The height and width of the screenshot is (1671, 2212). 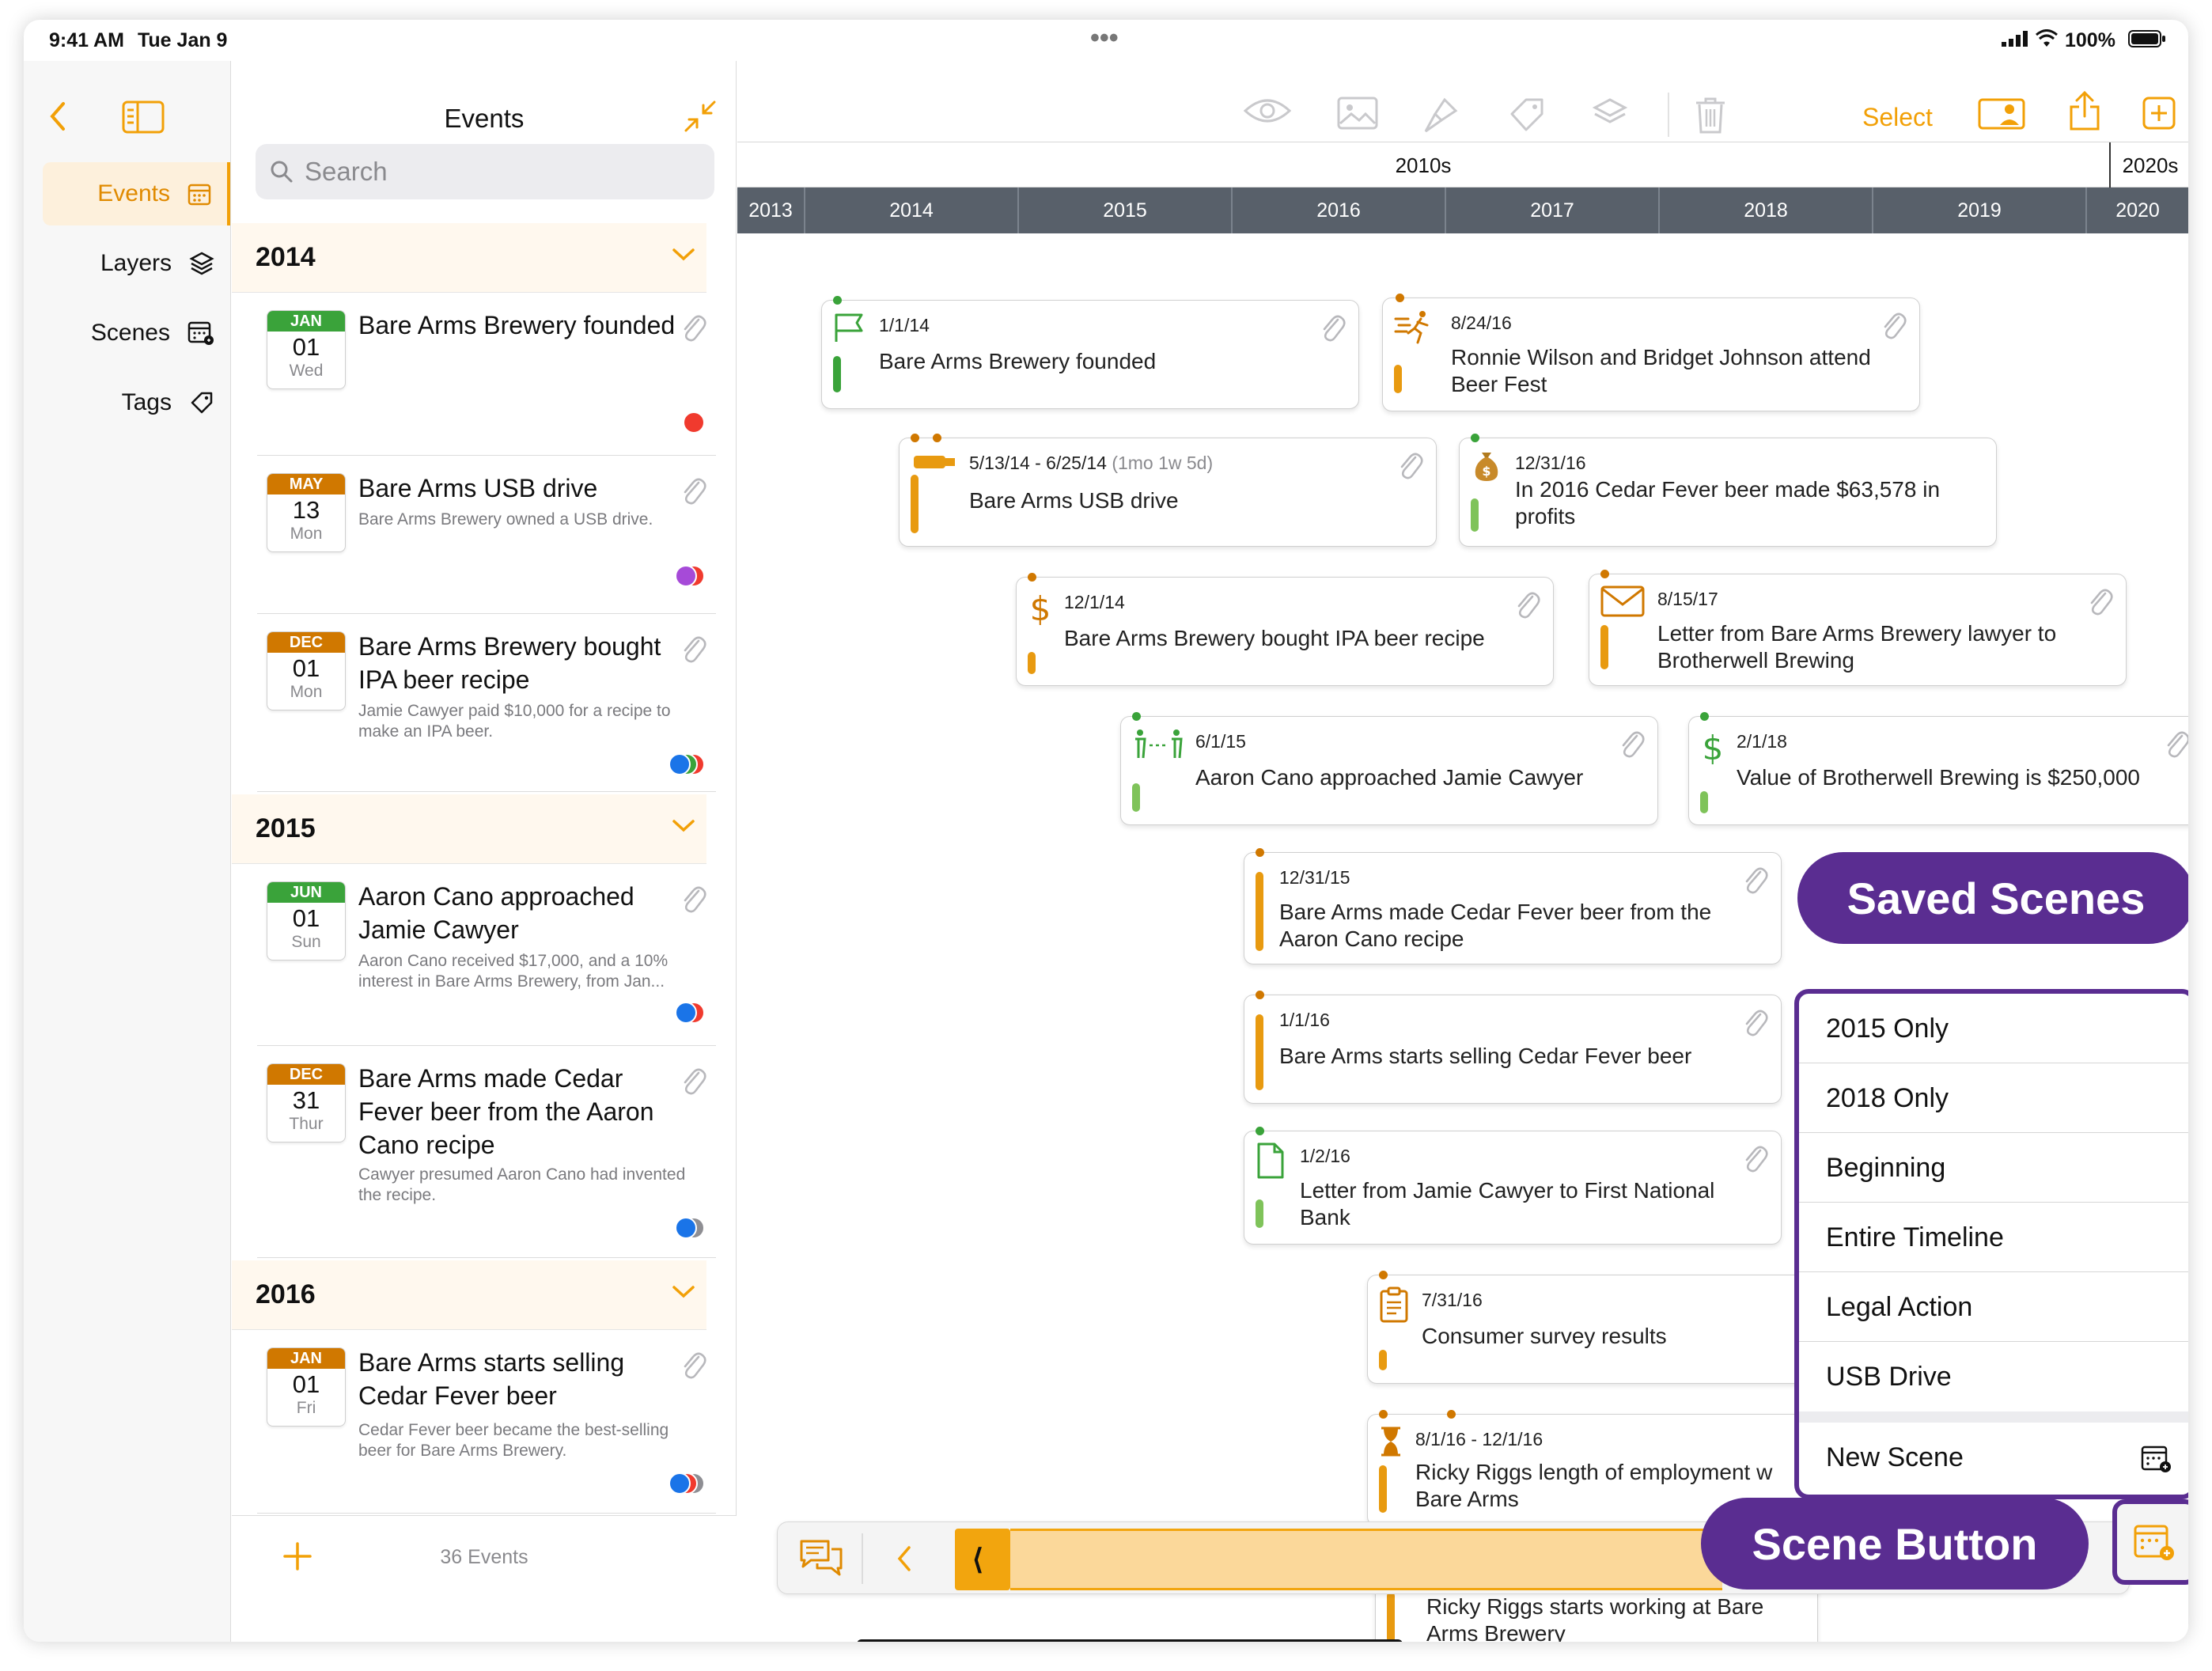 What do you see at coordinates (2085, 111) in the screenshot?
I see `share-icon` at bounding box center [2085, 111].